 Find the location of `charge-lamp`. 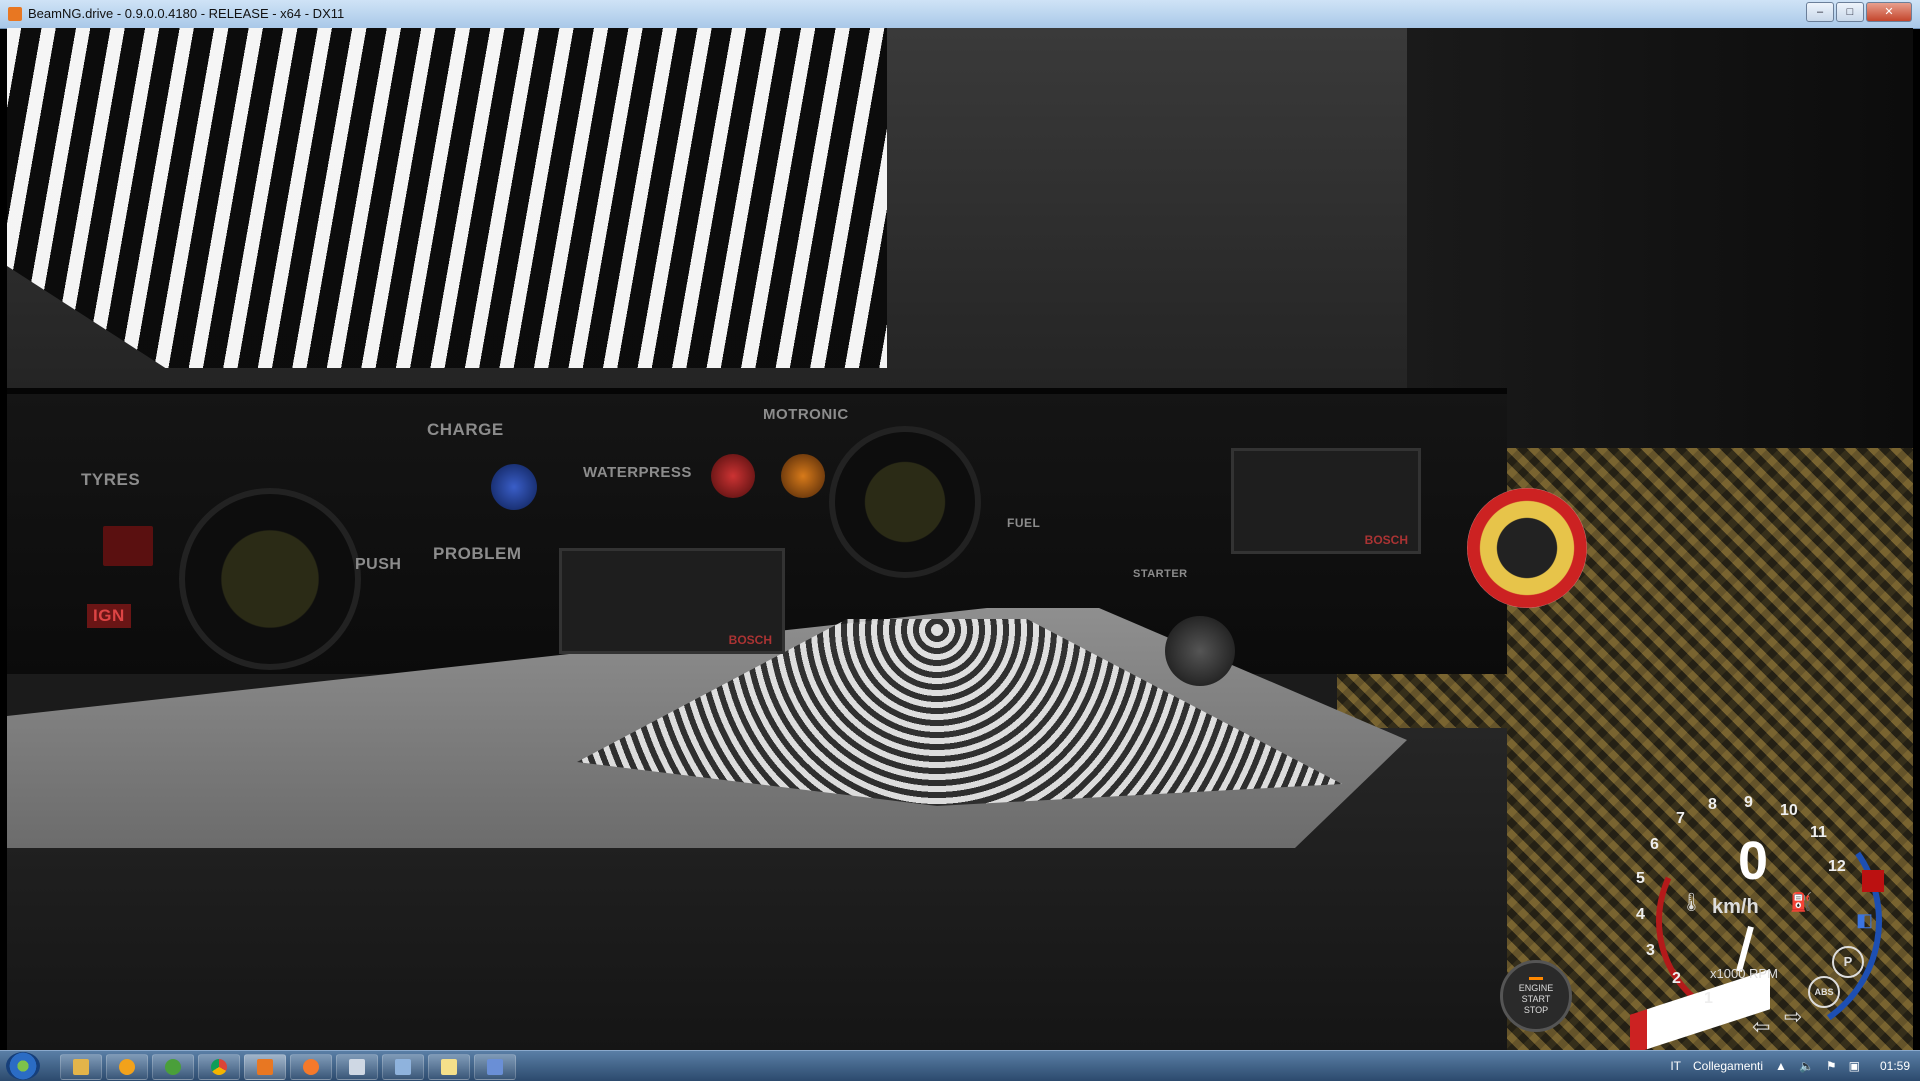

charge-lamp is located at coordinates (514, 487).